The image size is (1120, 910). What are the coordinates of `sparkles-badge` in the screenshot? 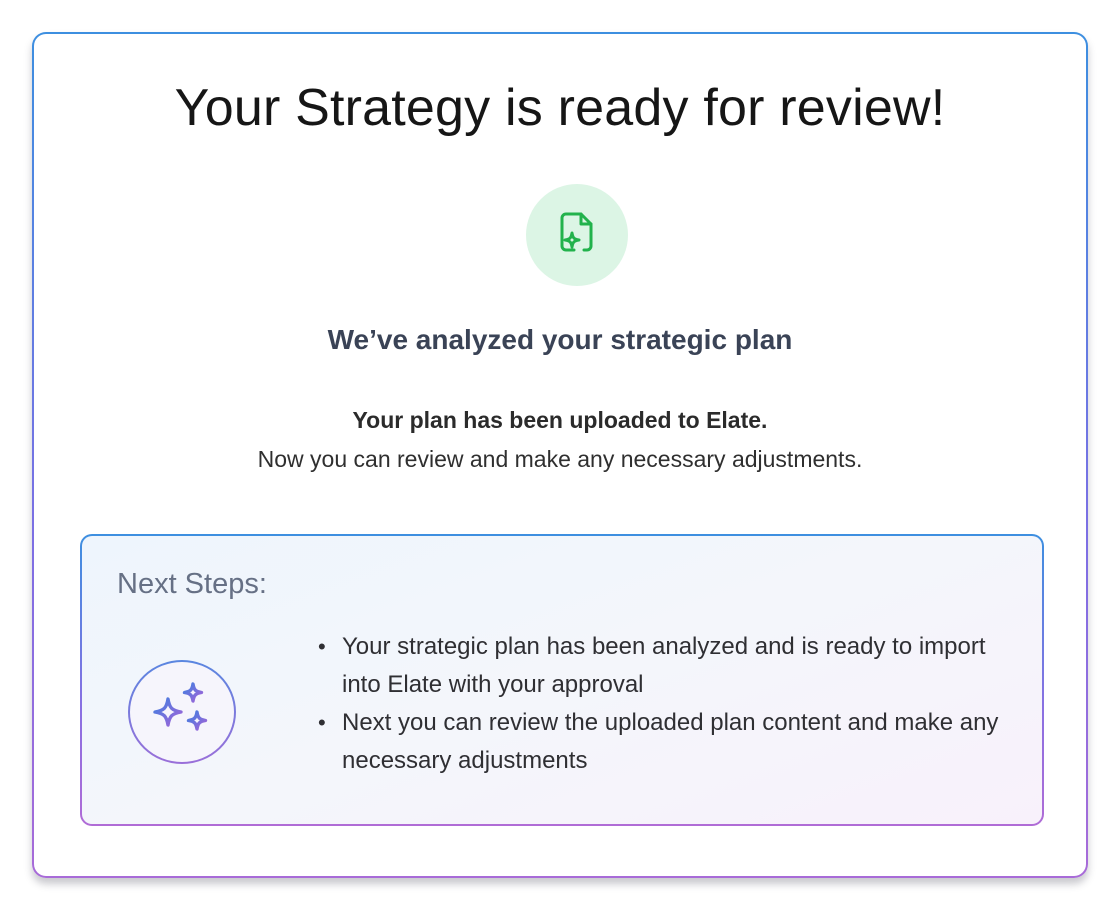 It's located at (182, 712).